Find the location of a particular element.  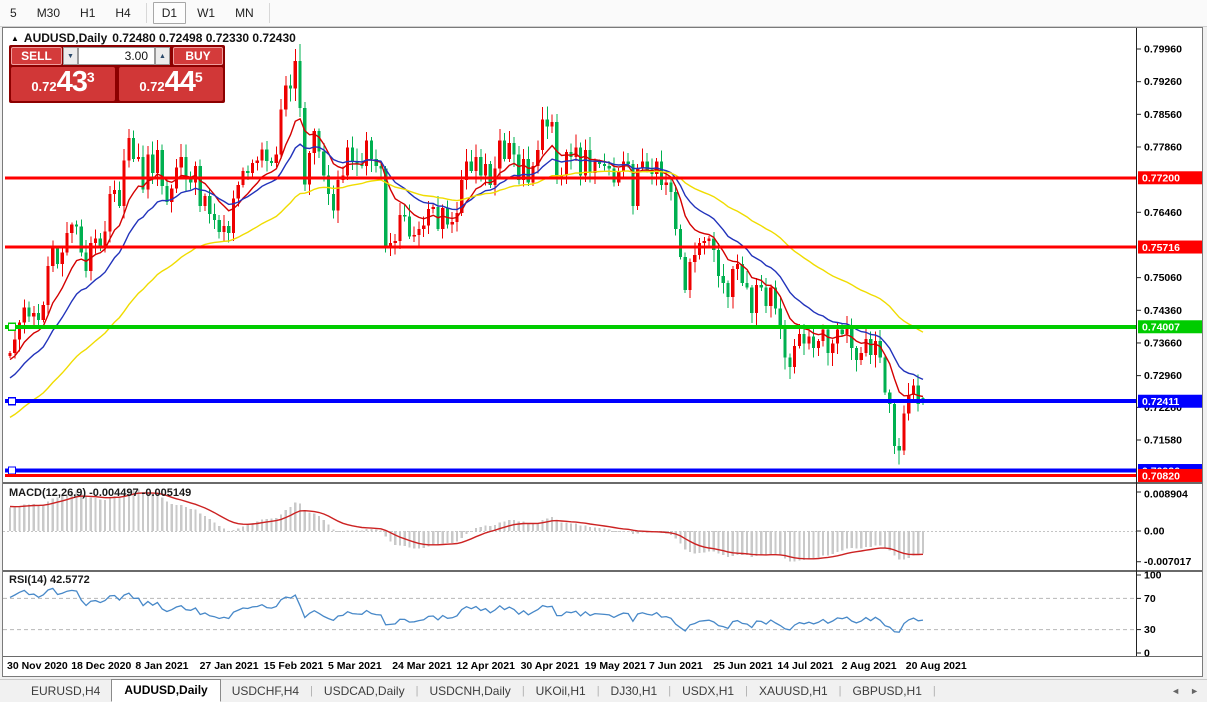

timeframe-button-5: 5 is located at coordinates (13, 13).